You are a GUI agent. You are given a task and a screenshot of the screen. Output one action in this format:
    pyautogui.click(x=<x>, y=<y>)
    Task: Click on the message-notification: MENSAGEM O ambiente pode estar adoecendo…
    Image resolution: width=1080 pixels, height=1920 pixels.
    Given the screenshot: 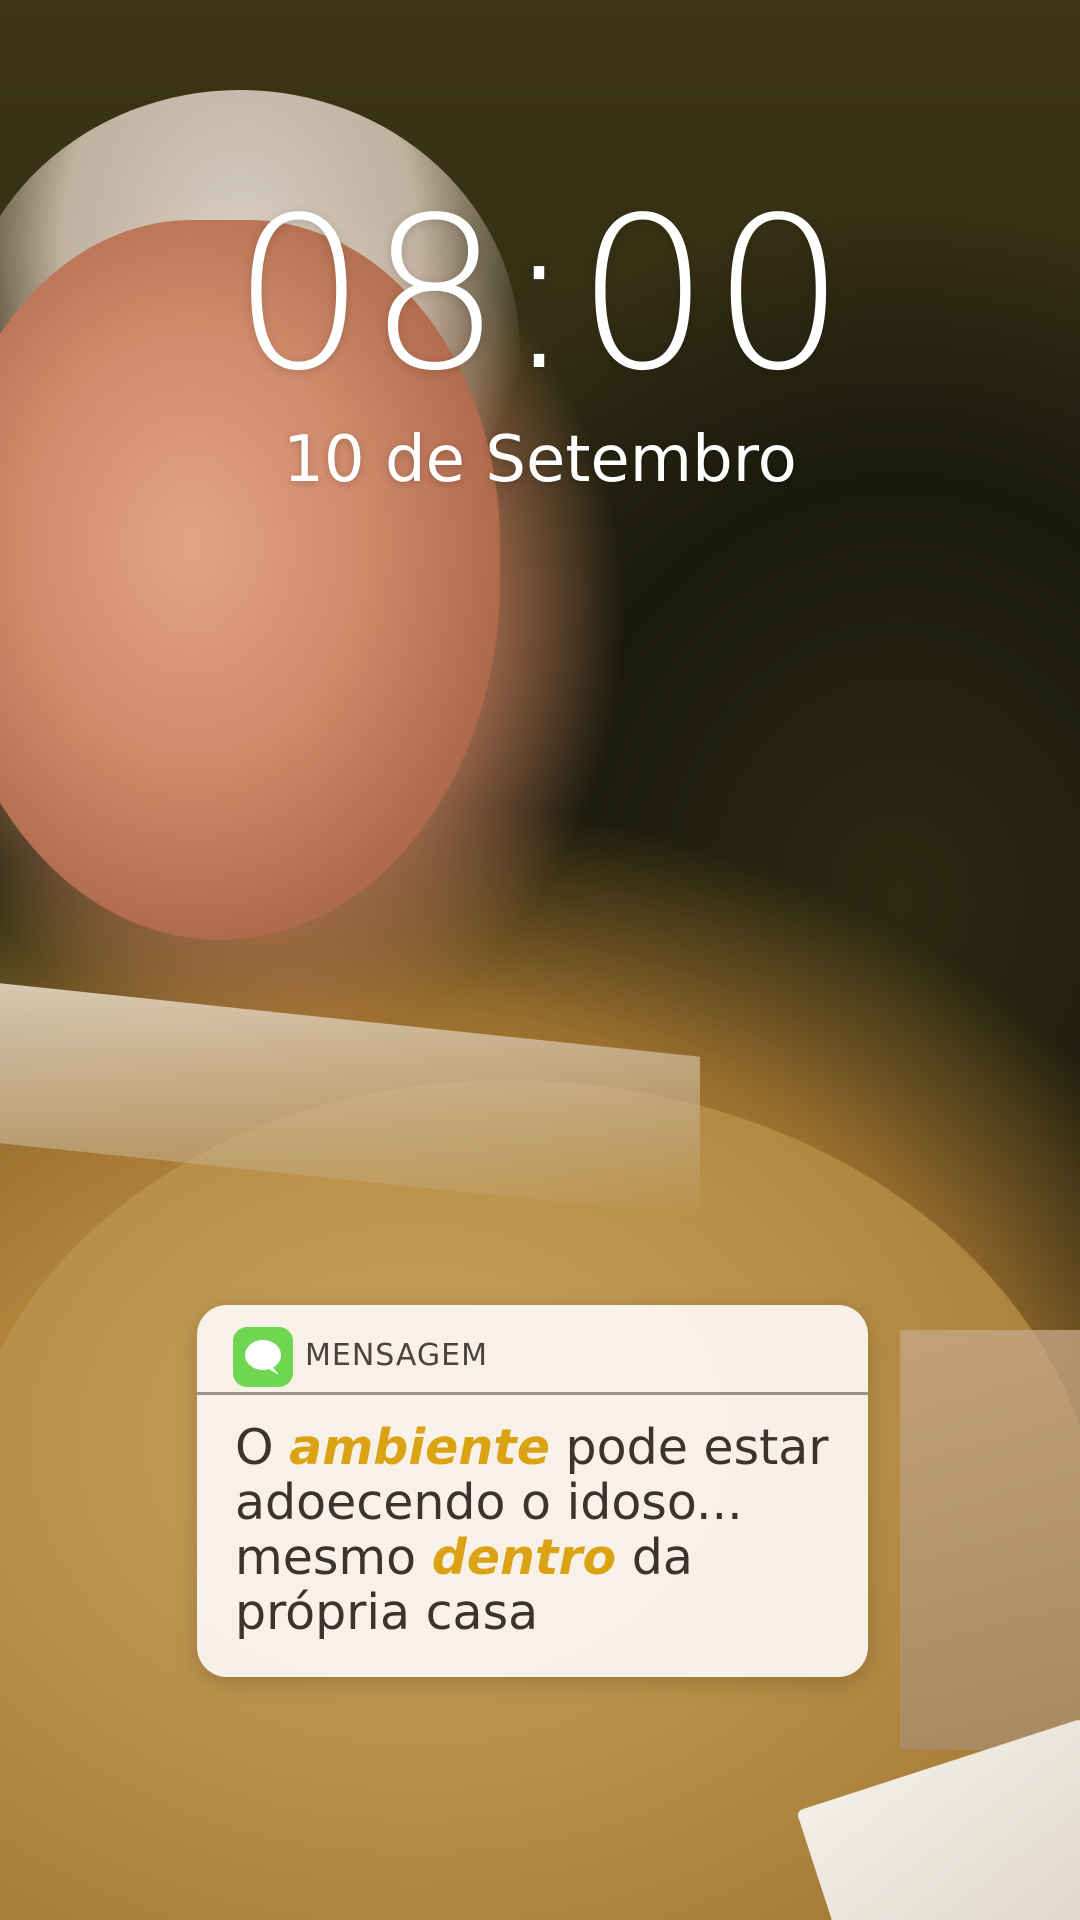 What is the action you would take?
    pyautogui.click(x=532, y=1491)
    